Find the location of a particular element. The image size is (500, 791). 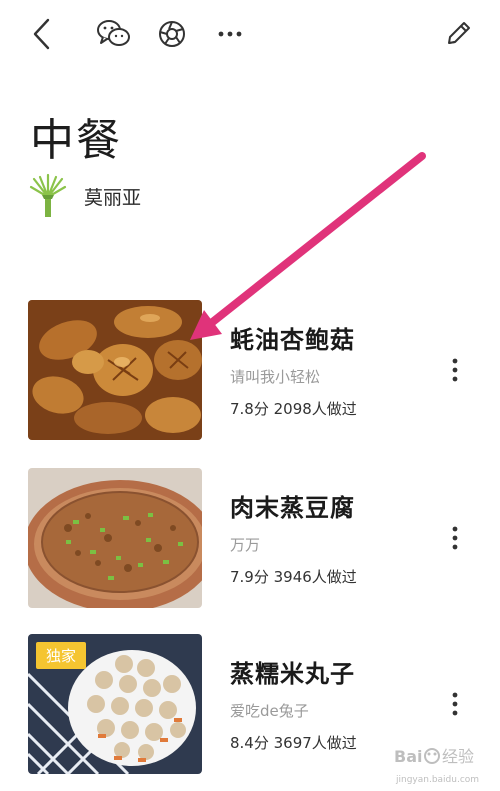

share-wechat-button is located at coordinates (114, 34).